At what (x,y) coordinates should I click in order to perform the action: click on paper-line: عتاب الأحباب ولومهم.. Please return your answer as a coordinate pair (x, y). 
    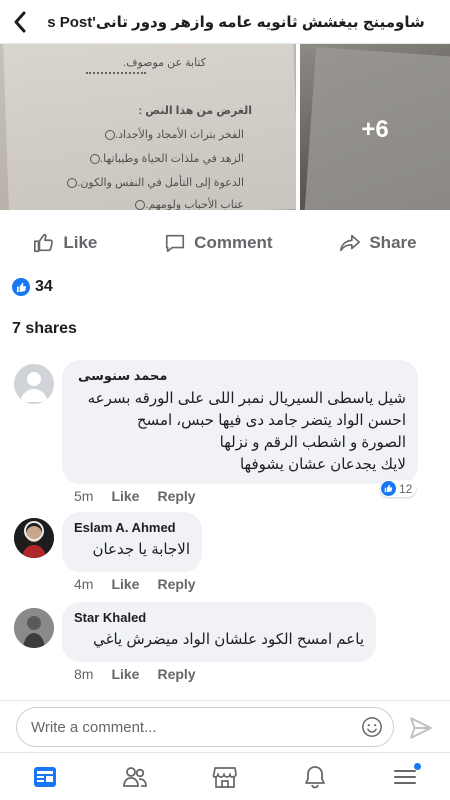
    Looking at the image, I should click on (186, 204).